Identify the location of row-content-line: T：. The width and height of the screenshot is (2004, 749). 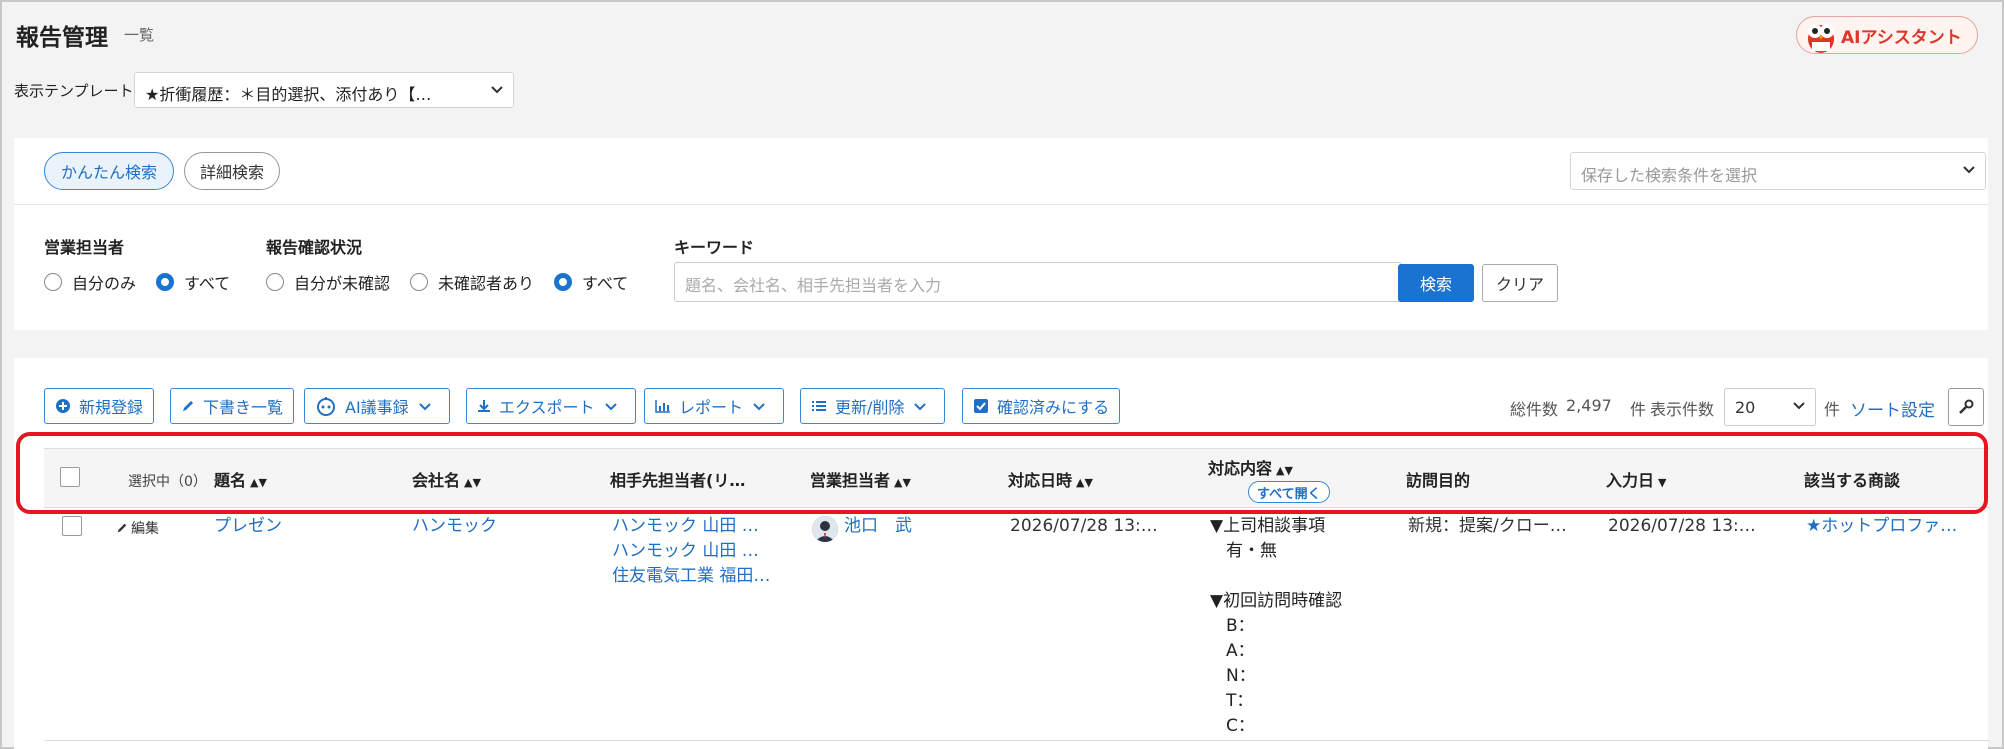
(1240, 701).